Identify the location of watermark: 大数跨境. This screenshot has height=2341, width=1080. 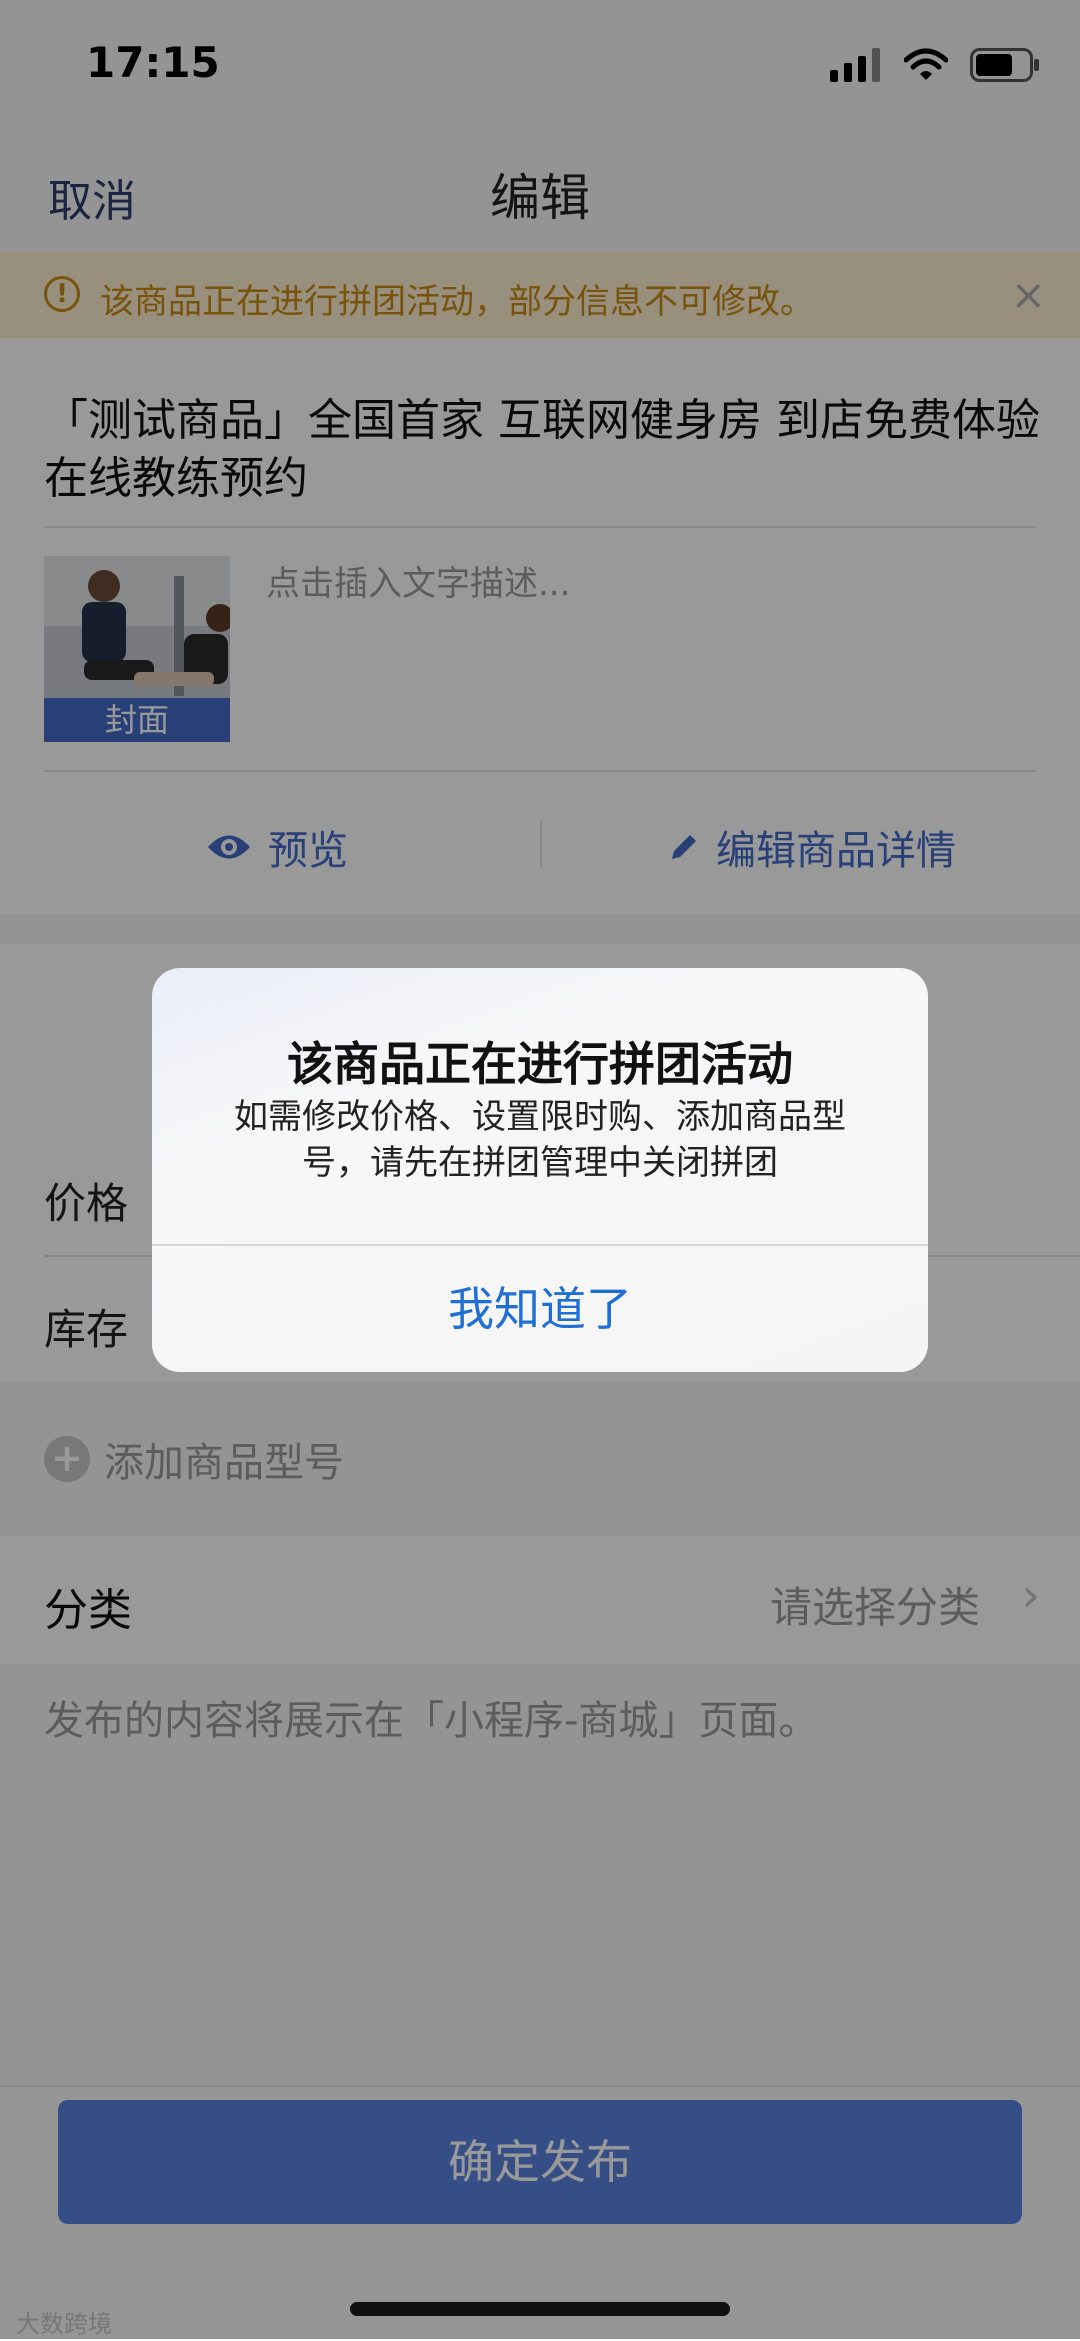
(64, 2324).